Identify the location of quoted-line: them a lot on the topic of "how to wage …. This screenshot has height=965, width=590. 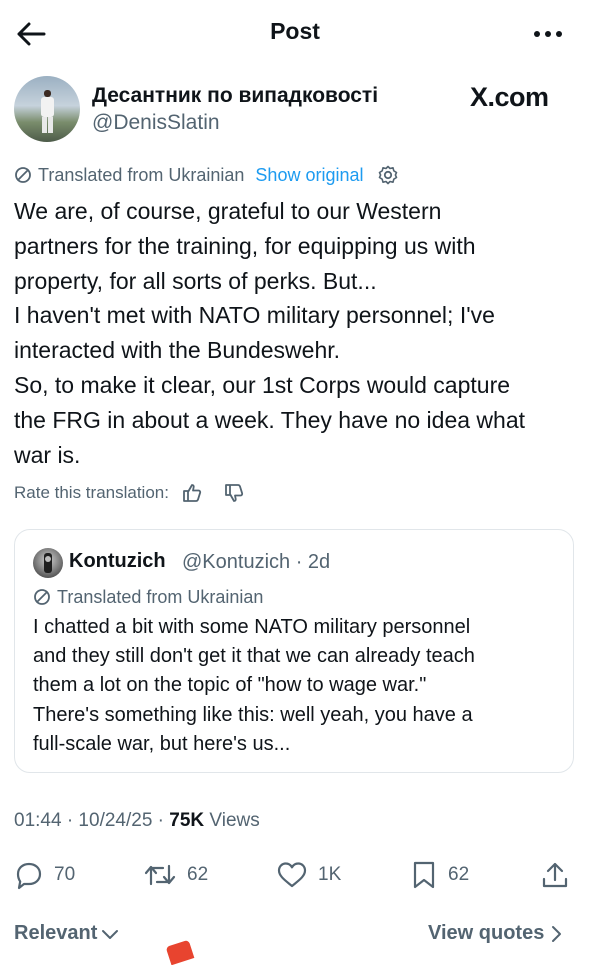
(230, 685).